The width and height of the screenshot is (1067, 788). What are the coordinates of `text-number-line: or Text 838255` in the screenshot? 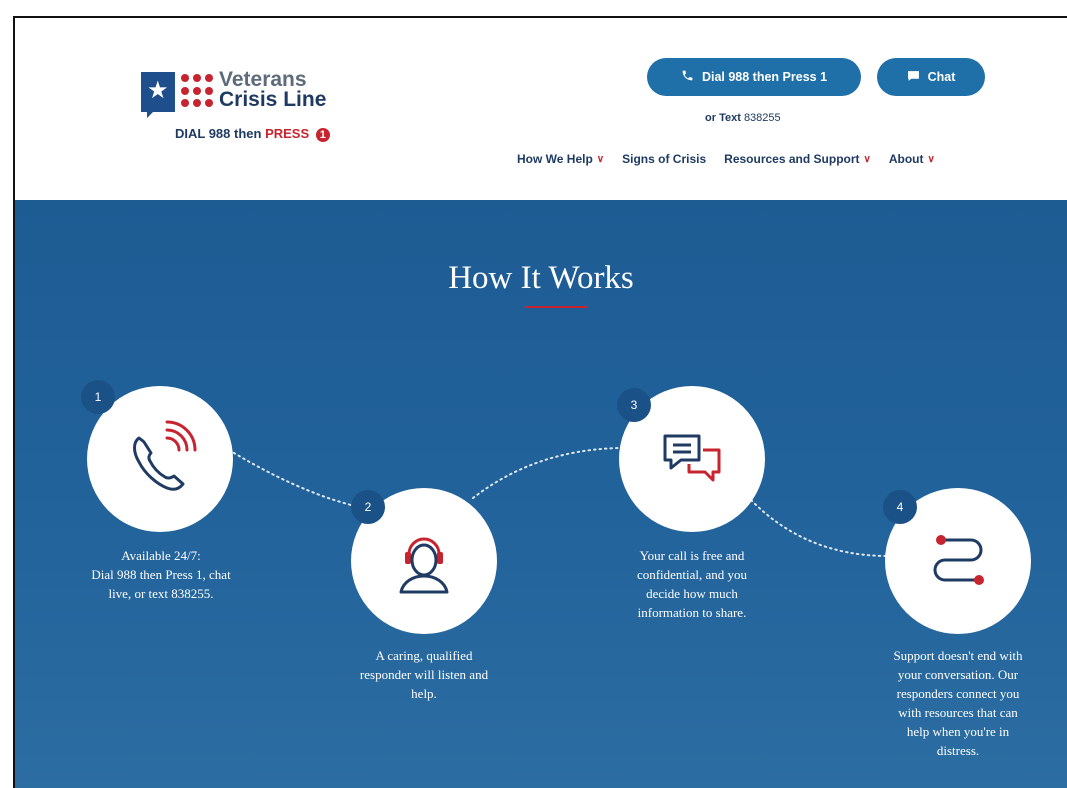 It's located at (743, 118).